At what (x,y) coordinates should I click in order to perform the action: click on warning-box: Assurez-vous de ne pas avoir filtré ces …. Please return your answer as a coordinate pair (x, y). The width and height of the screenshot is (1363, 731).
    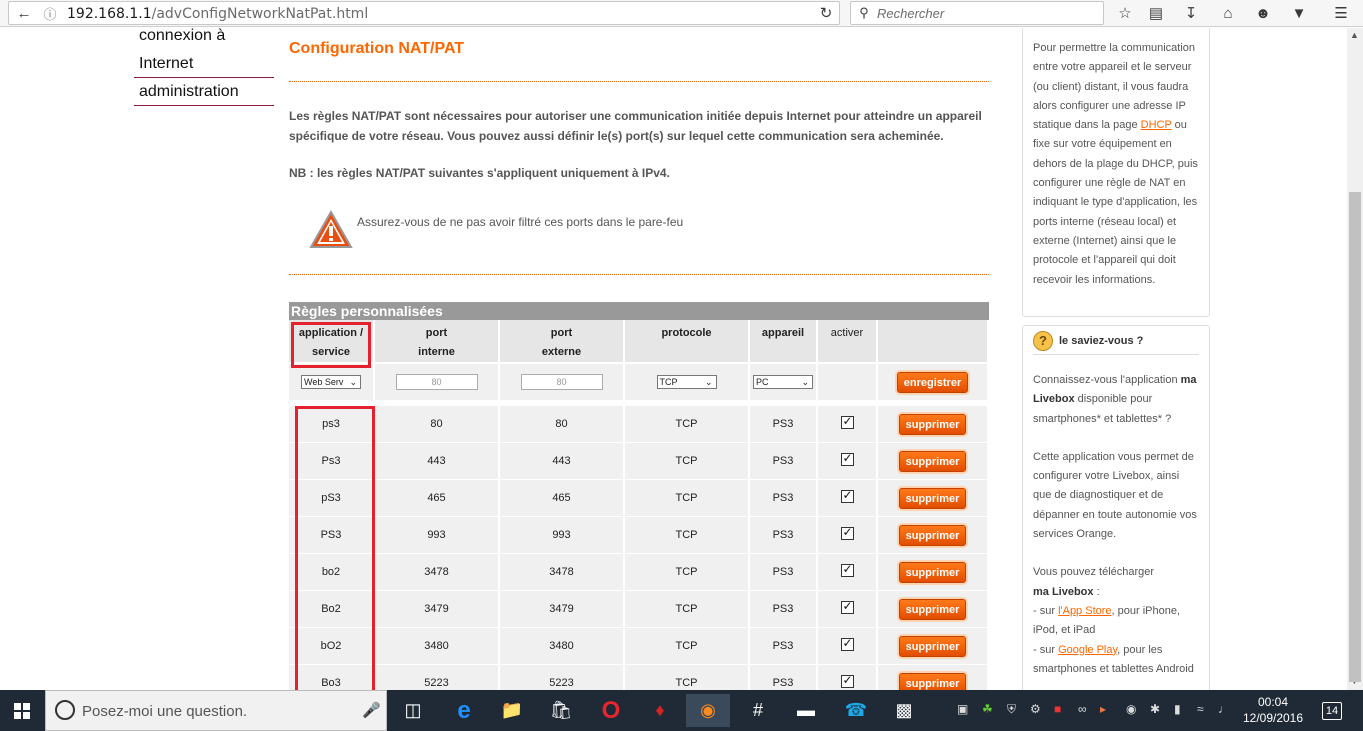
    Looking at the image, I should click on (496, 230).